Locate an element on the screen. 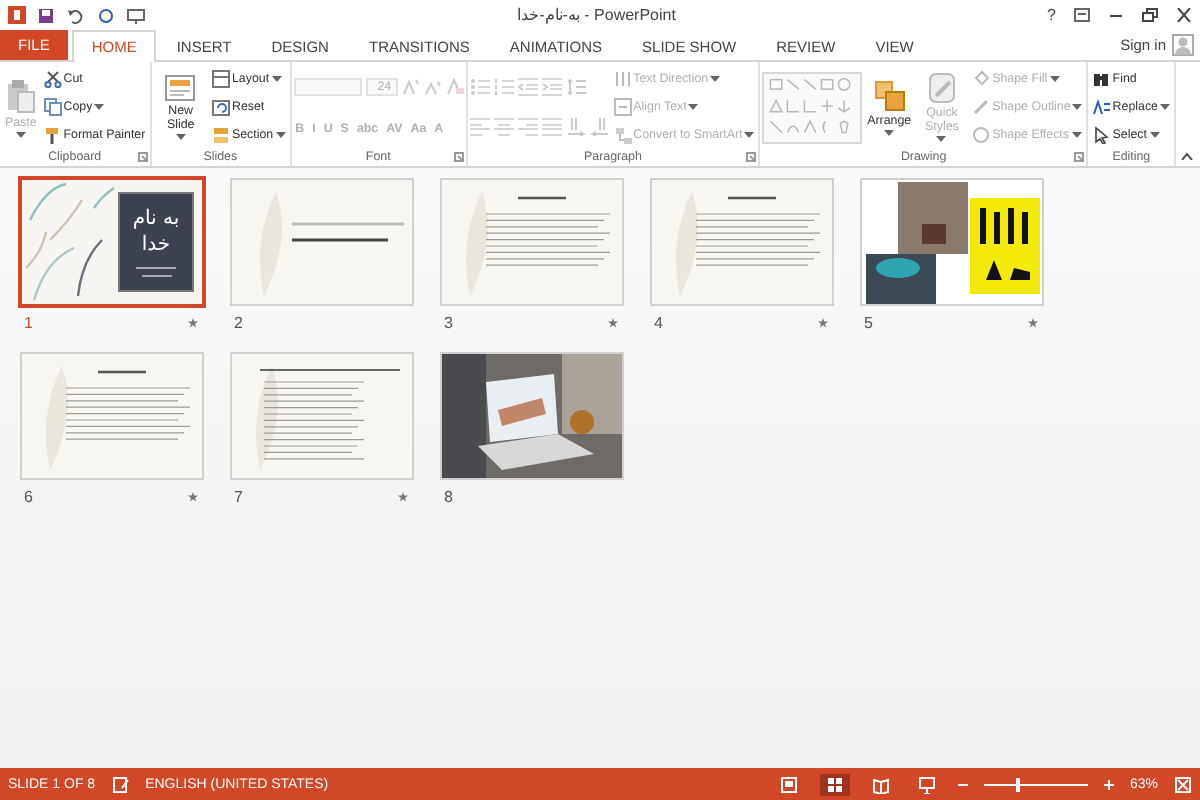  save-icon is located at coordinates (46, 15).